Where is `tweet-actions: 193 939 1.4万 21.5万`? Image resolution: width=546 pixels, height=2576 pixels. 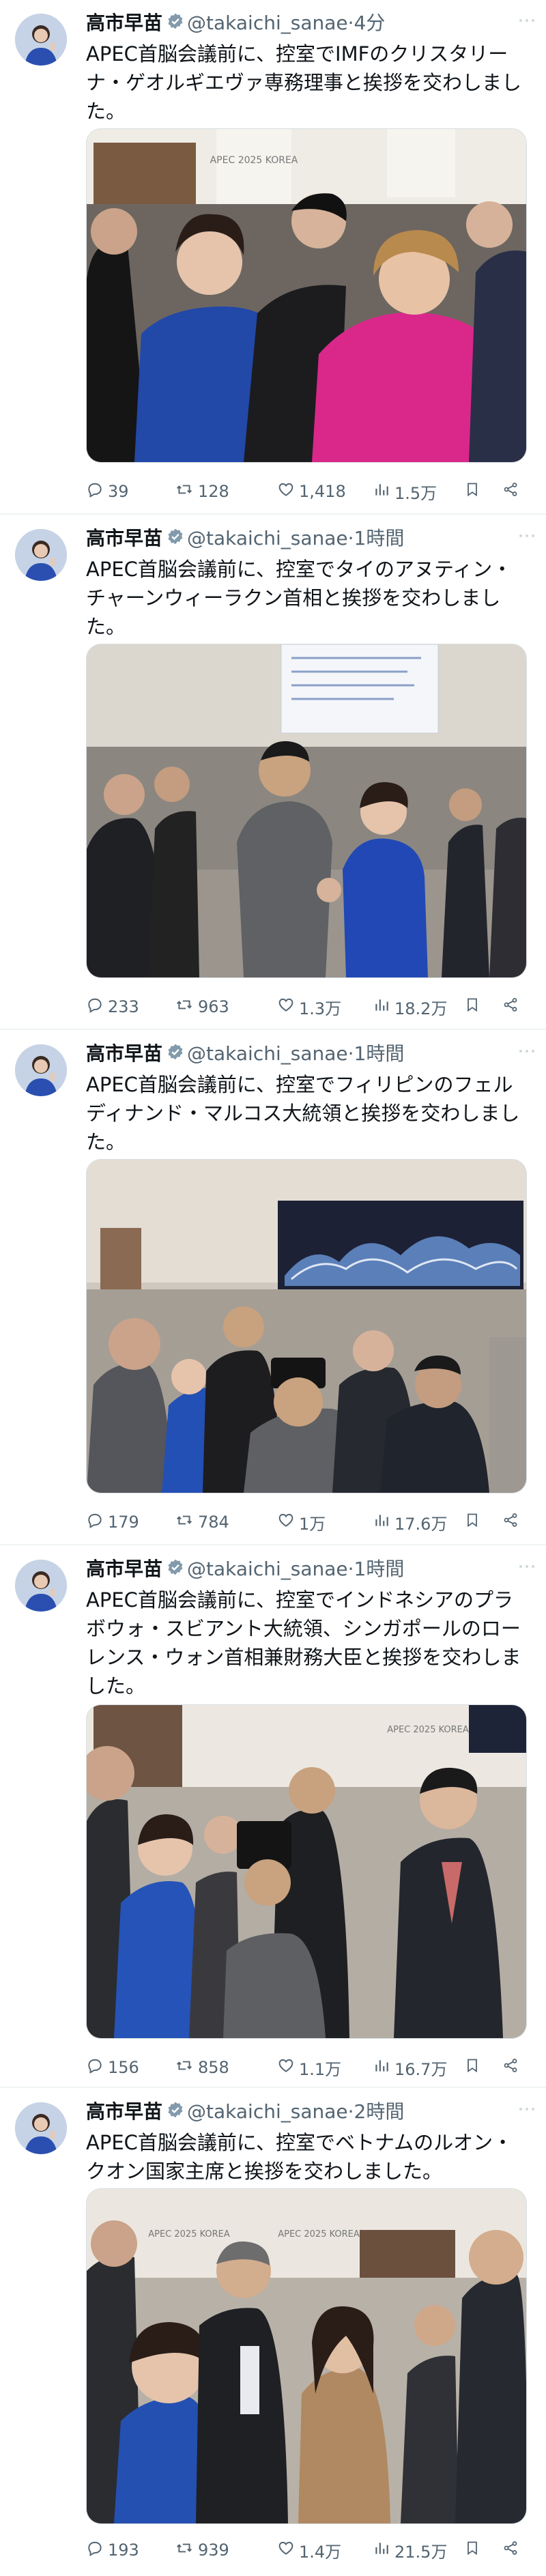 tweet-actions: 193 939 1.4万 21.5万 is located at coordinates (308, 2550).